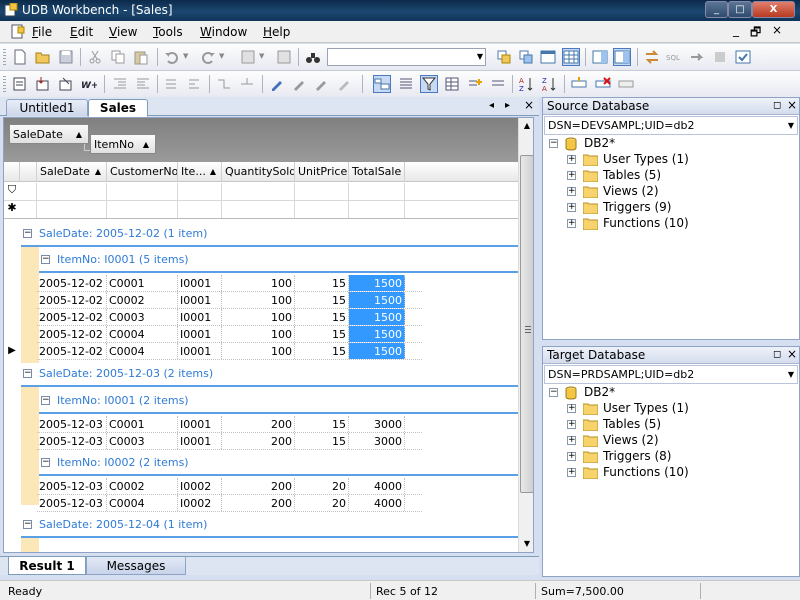  I want to click on sync-icon, so click(652, 57).